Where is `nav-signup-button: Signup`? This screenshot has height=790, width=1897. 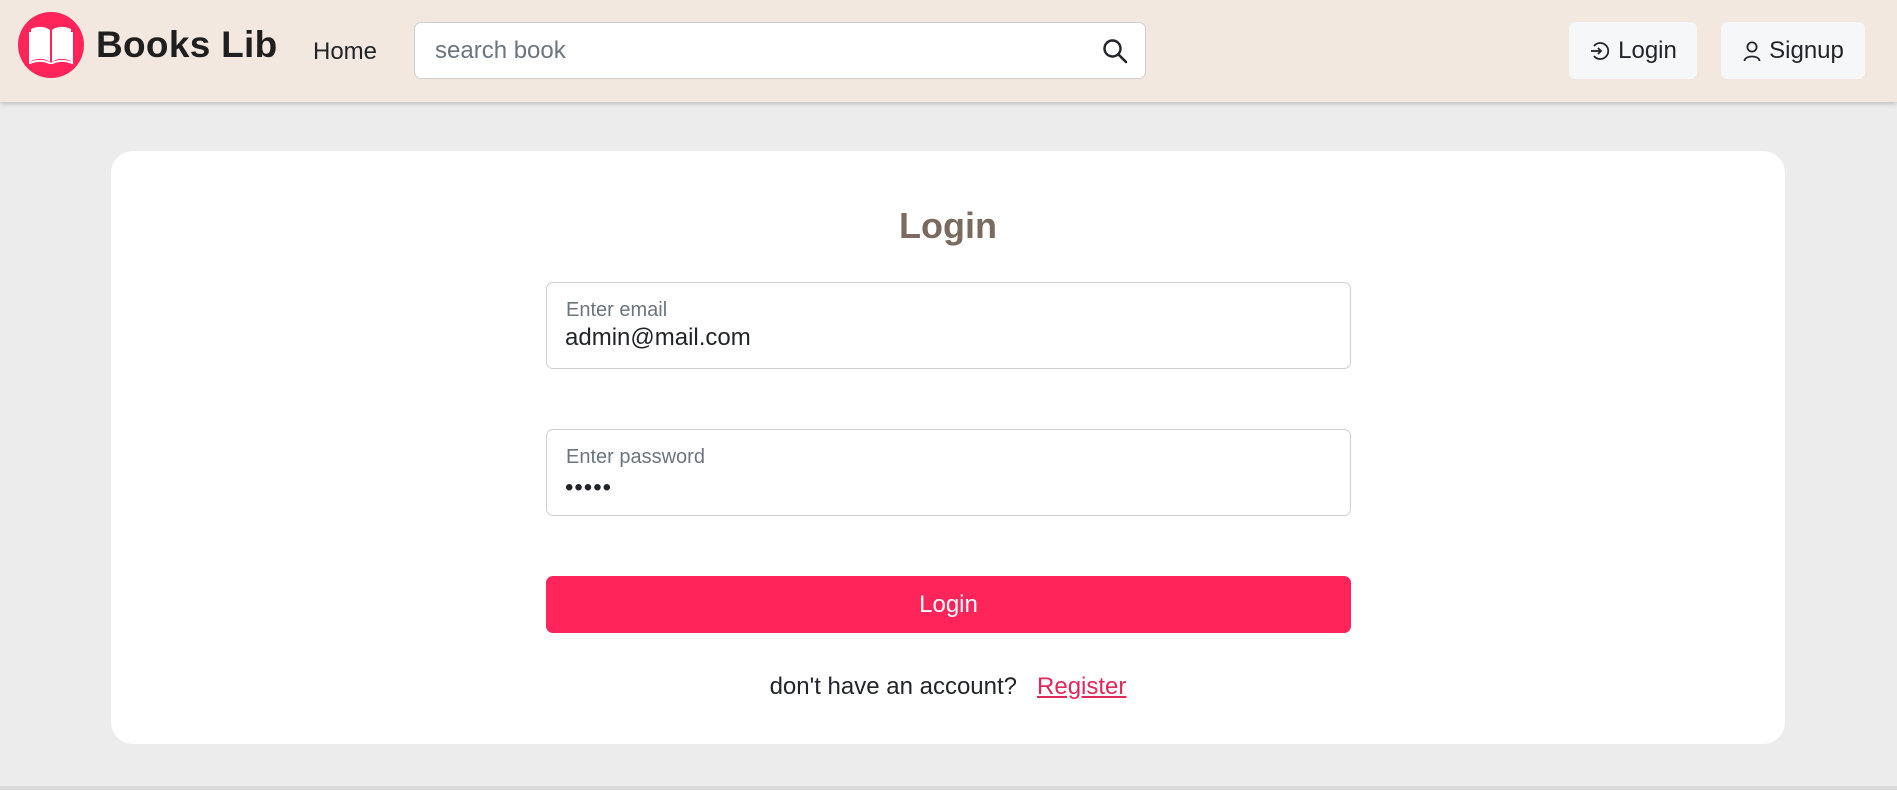 nav-signup-button: Signup is located at coordinates (1793, 50).